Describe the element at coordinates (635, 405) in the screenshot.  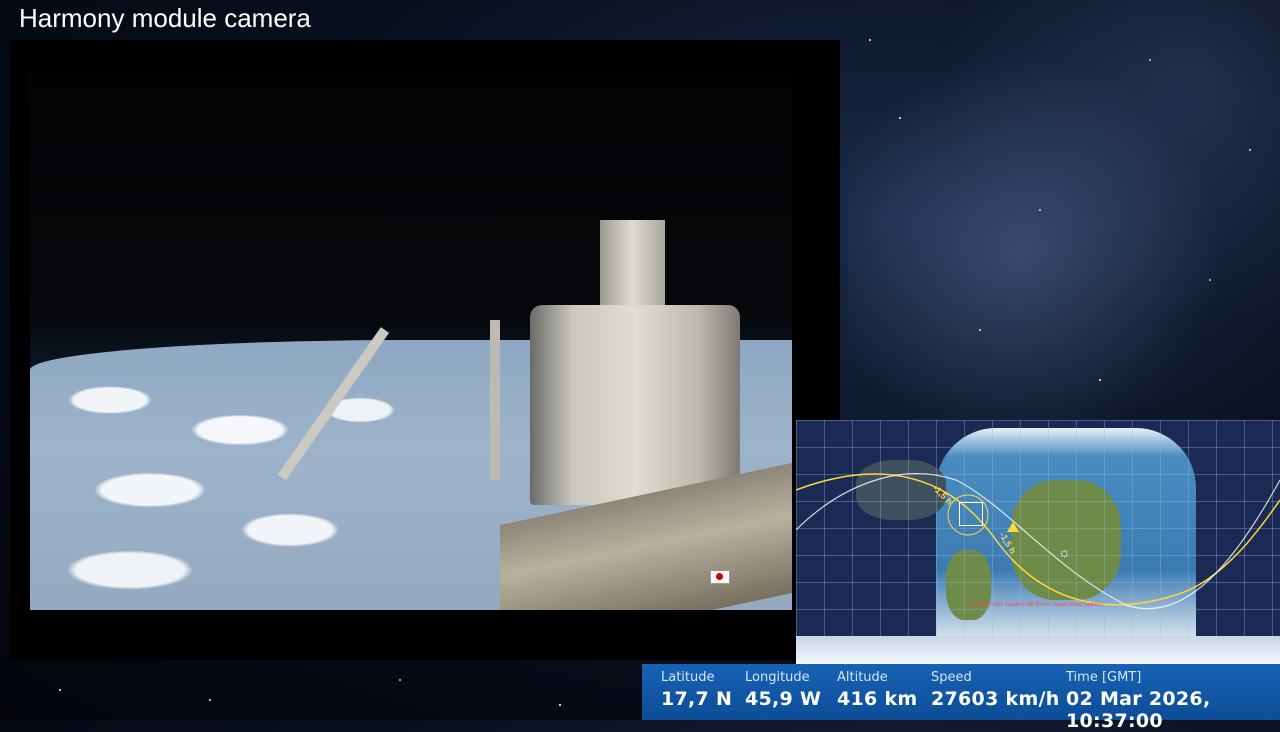
I see `module-cylinder` at that location.